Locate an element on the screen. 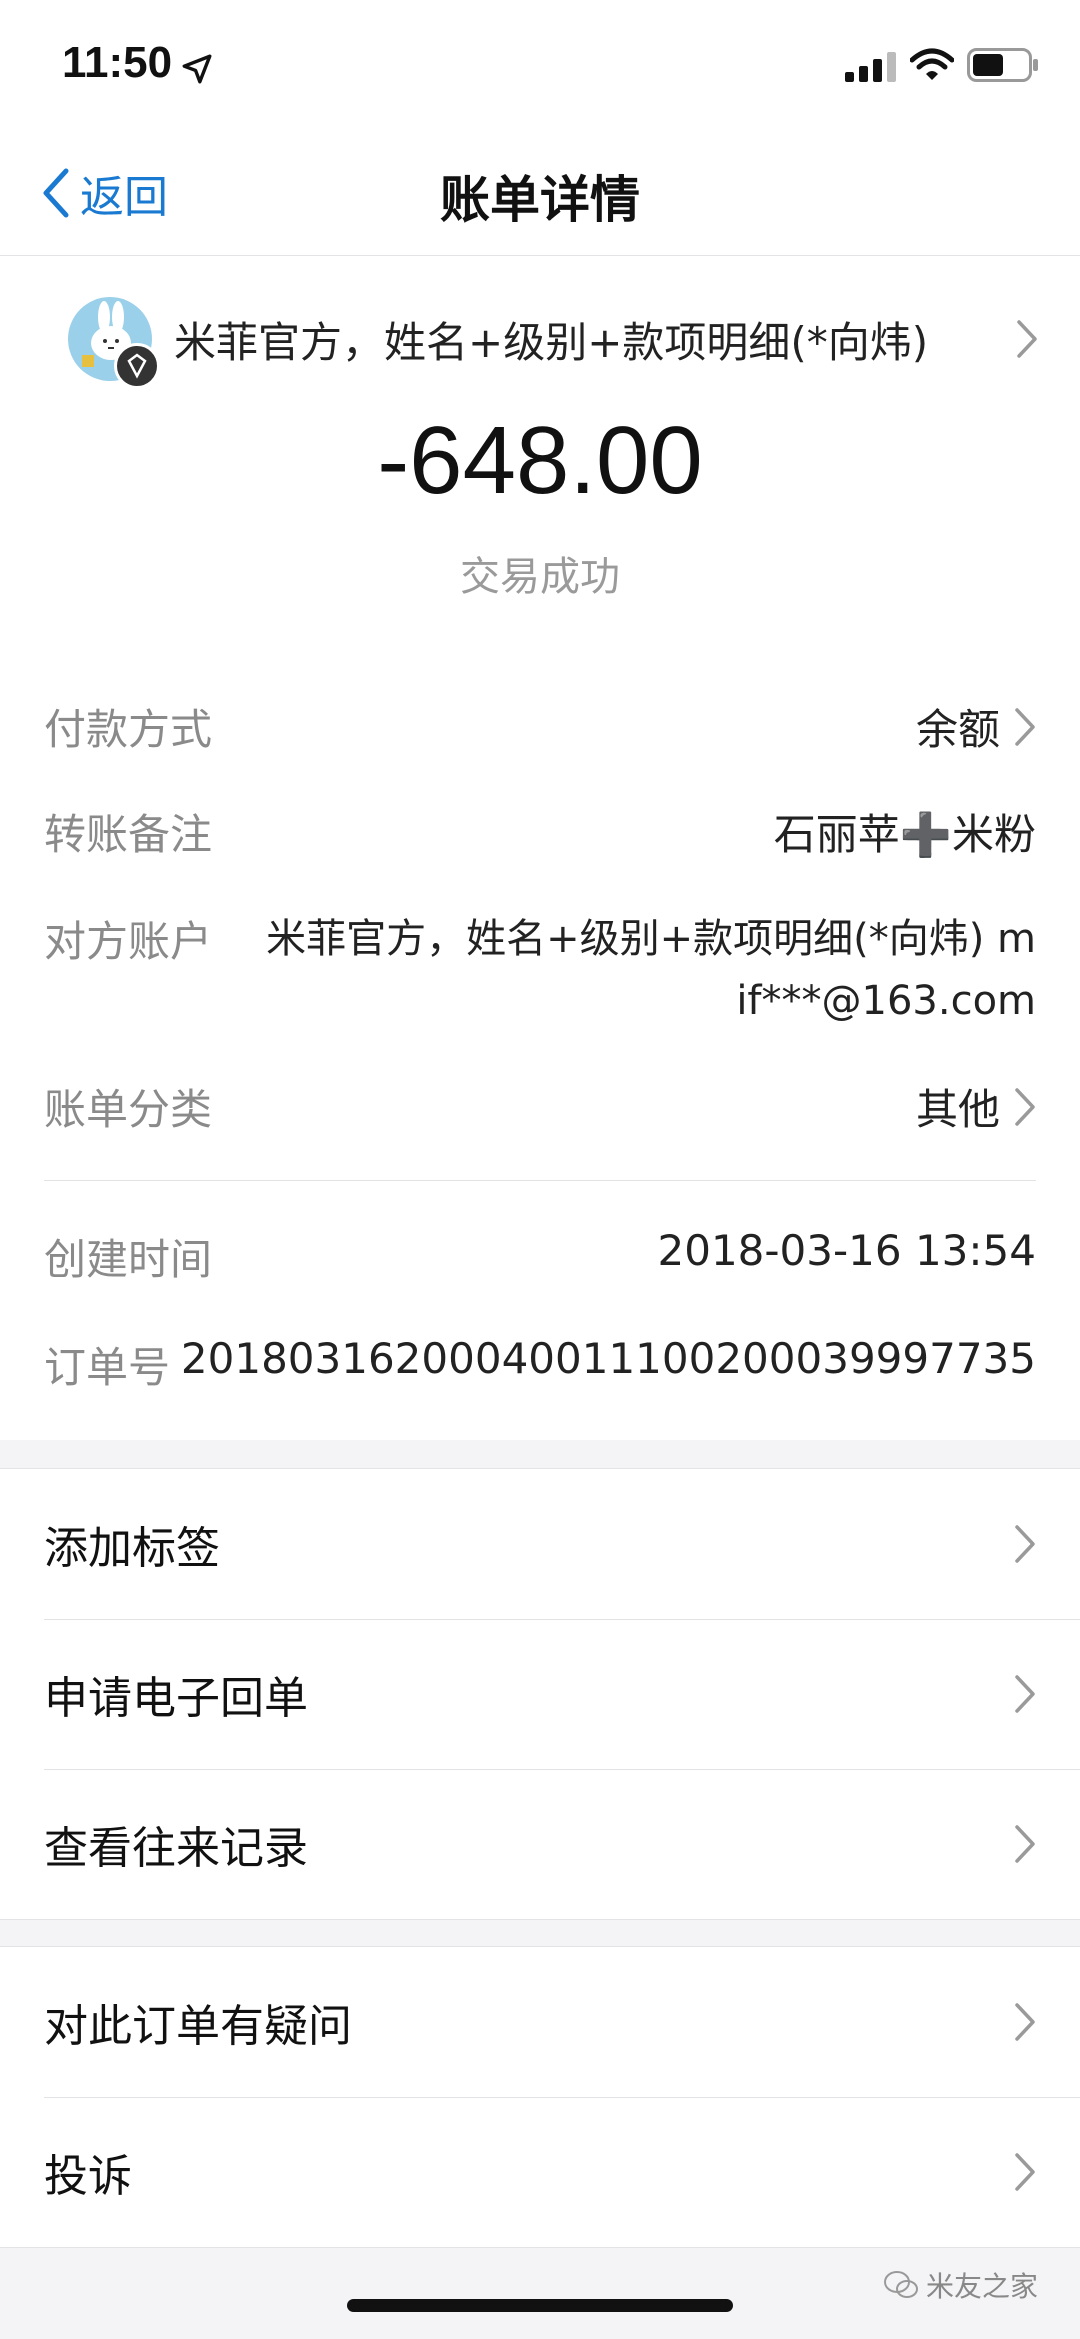 Image resolution: width=1080 pixels, height=2339 pixels. complaint-item: 投诉 is located at coordinates (540, 2172).